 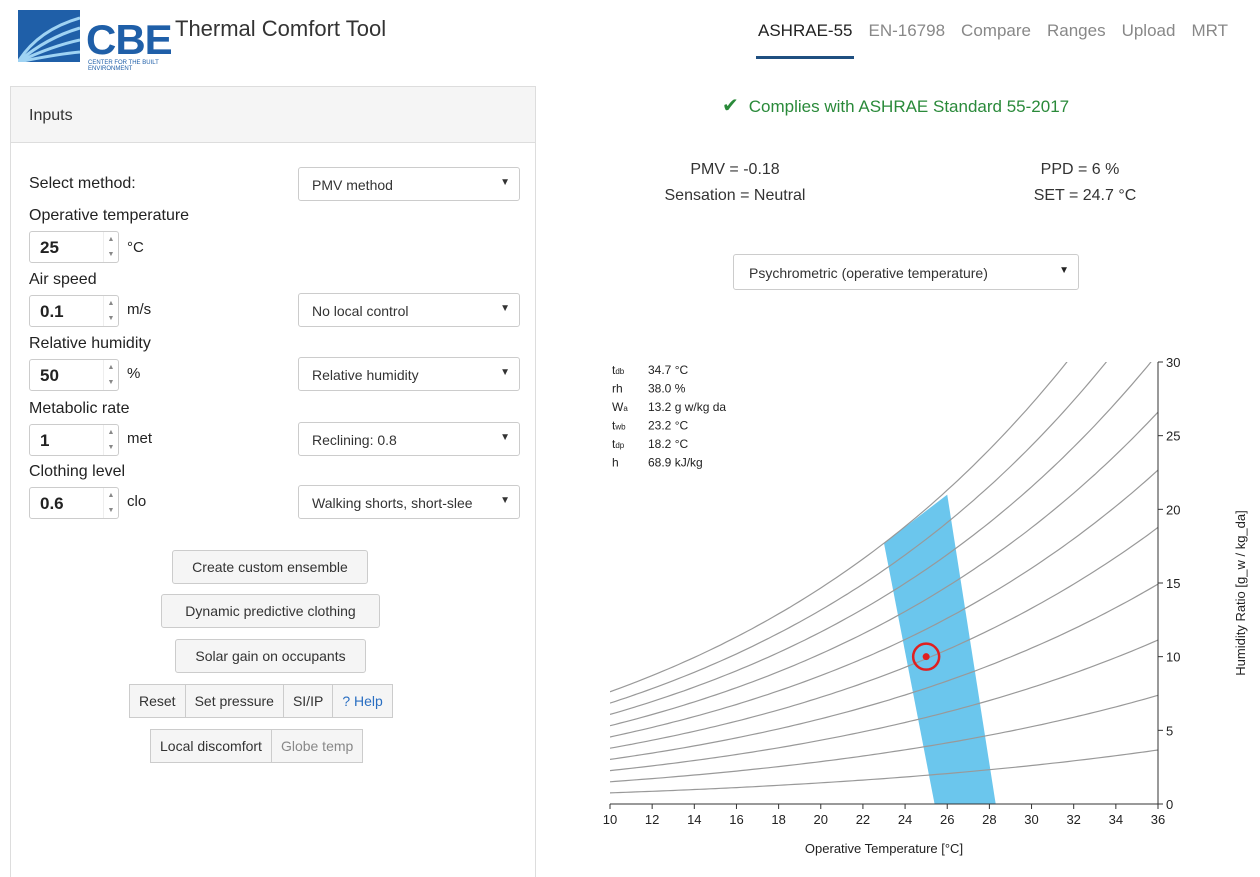 What do you see at coordinates (610, 819) in the screenshot?
I see `x-tick-label: 10` at bounding box center [610, 819].